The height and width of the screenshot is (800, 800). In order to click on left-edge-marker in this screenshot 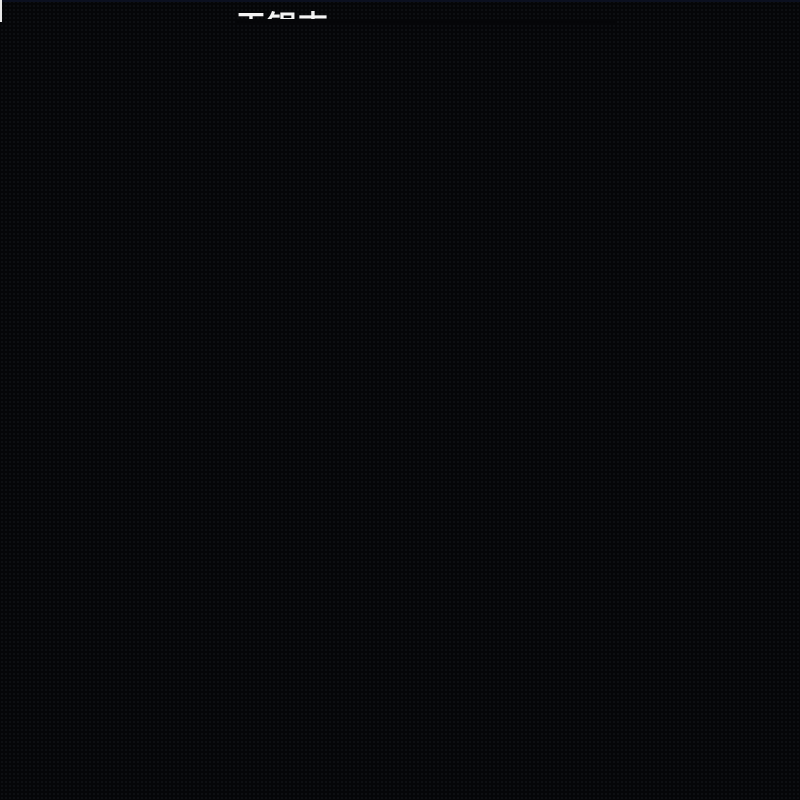, I will do `click(1, 11)`.